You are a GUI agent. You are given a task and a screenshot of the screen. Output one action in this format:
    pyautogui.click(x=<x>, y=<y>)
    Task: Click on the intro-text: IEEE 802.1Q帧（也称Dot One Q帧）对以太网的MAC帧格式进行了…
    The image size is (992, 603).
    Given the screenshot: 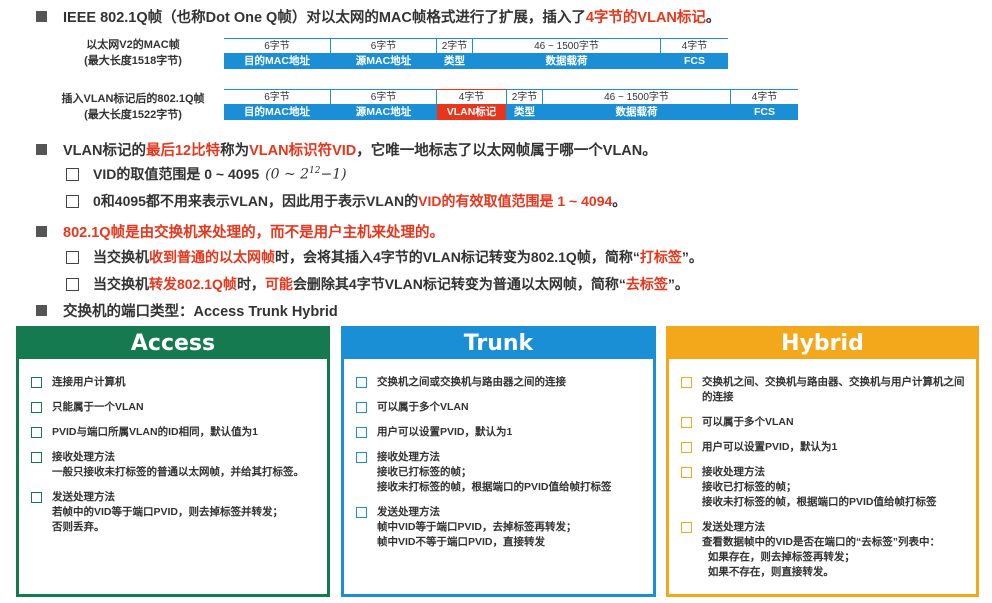 What is the action you would take?
    pyautogui.click(x=392, y=18)
    